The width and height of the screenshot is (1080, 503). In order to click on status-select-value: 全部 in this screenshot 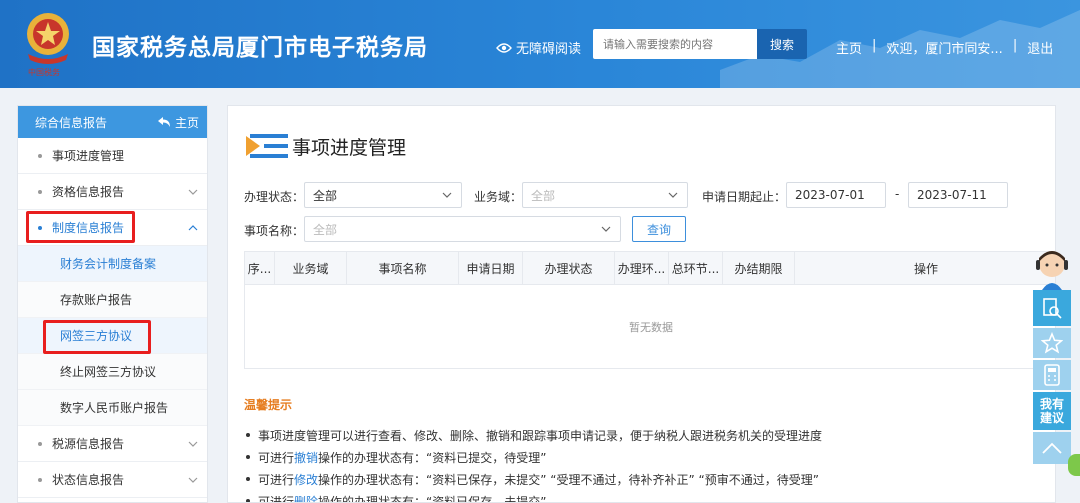, I will do `click(325, 195)`.